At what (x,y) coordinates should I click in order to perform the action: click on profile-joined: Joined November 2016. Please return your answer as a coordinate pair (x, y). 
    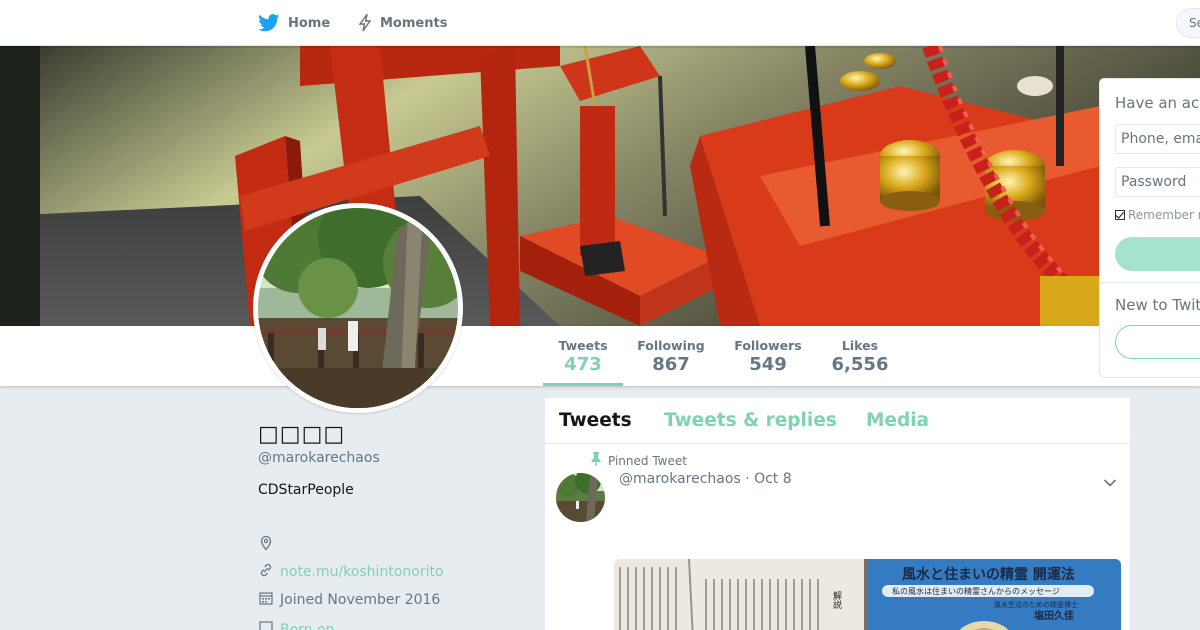
    Looking at the image, I should click on (349, 600).